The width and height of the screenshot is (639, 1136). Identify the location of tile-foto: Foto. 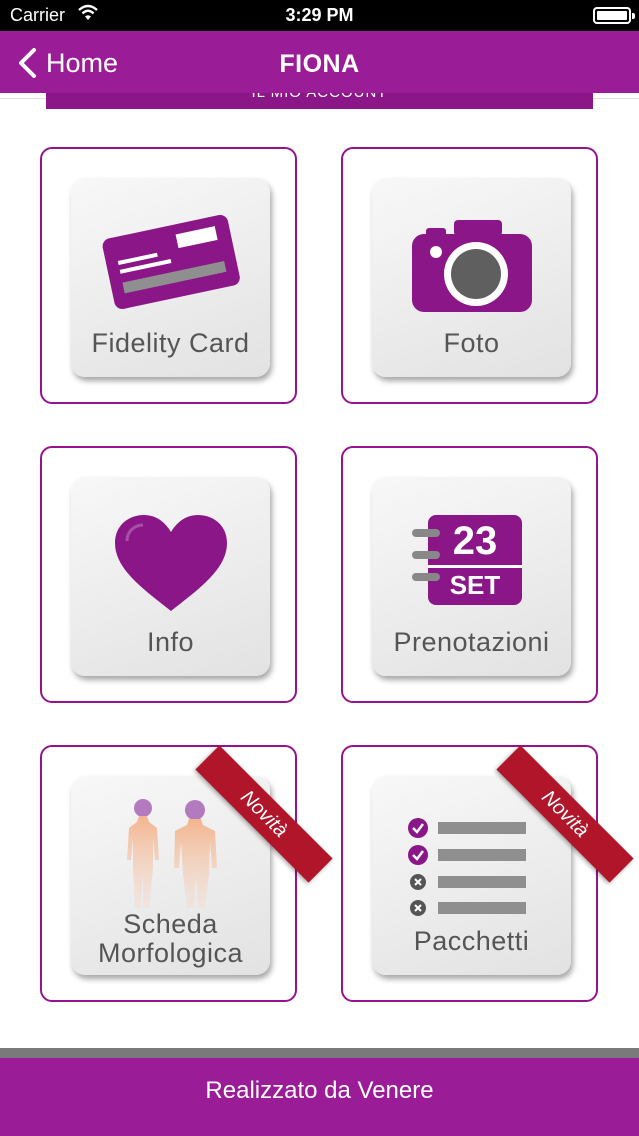
(469, 275).